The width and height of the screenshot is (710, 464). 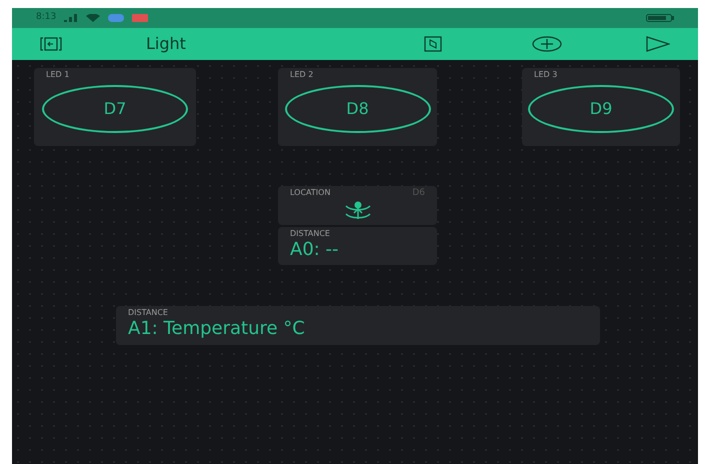 I want to click on widget-label: LED 3, so click(x=546, y=75).